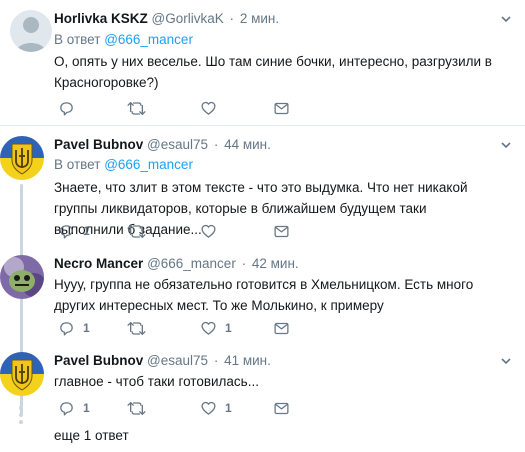 The height and width of the screenshot is (452, 525). I want to click on default-avatar-icon, so click(31, 31).